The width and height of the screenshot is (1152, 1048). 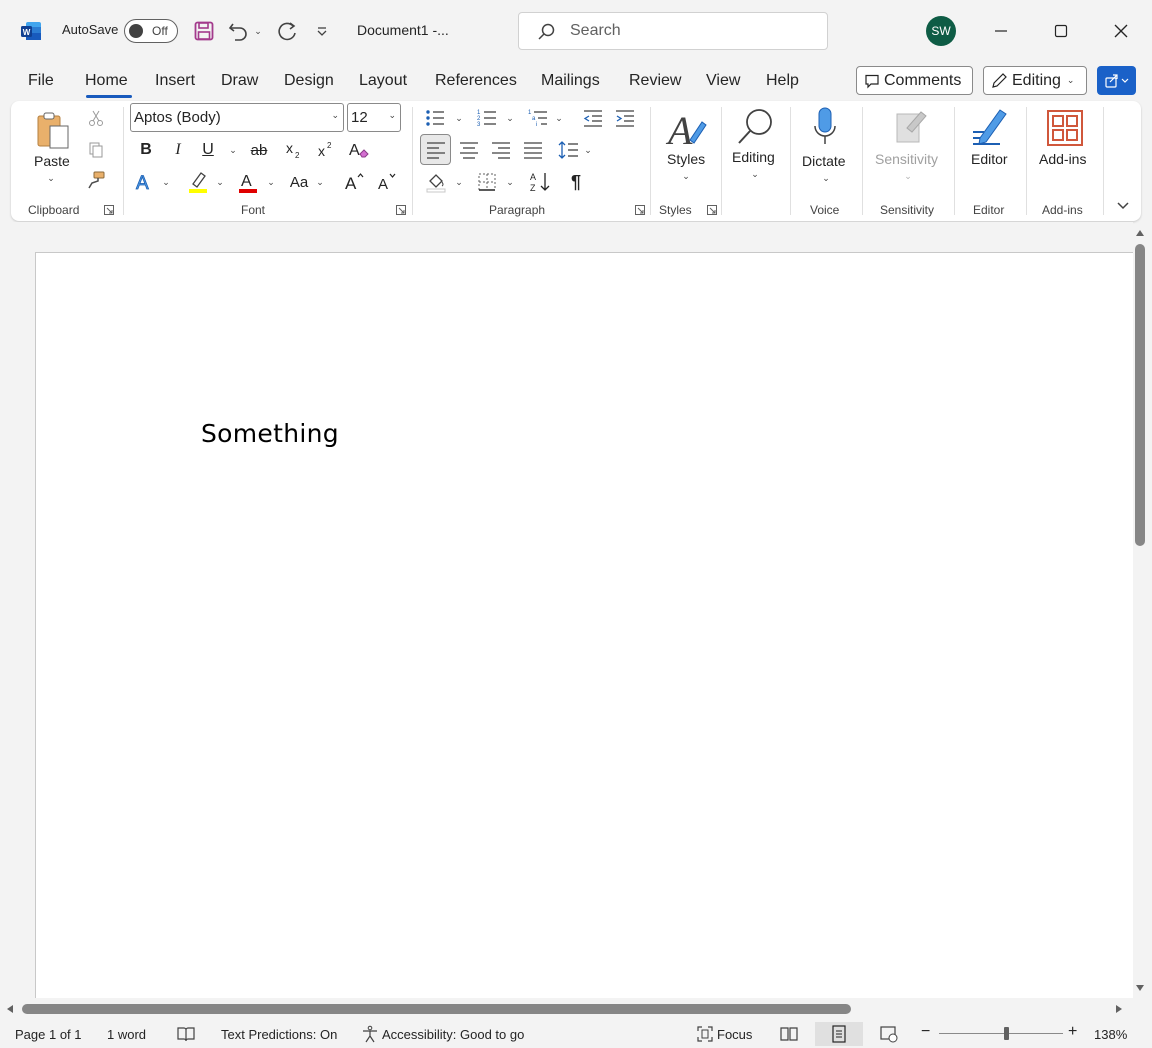 I want to click on format-painter-icon, so click(x=96, y=180).